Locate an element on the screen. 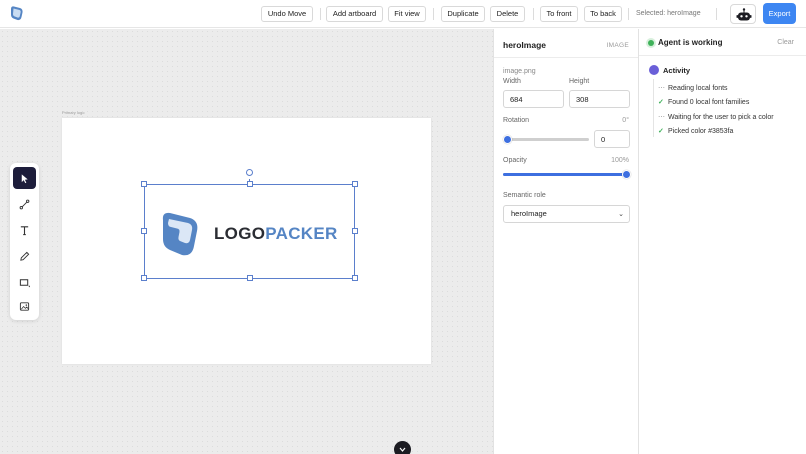  select-tool is located at coordinates (24, 178).